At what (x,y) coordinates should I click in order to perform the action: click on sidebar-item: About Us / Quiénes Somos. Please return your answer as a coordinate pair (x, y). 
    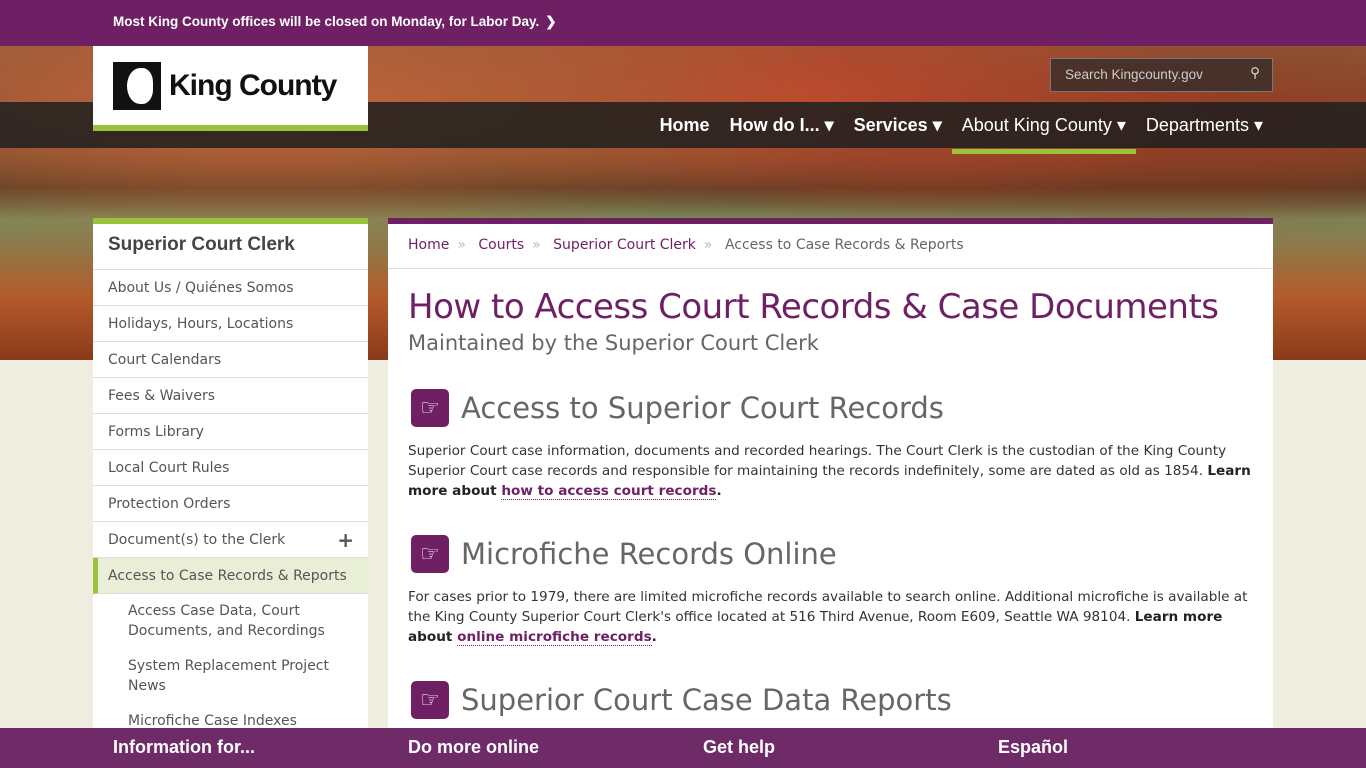
    Looking at the image, I should click on (230, 288).